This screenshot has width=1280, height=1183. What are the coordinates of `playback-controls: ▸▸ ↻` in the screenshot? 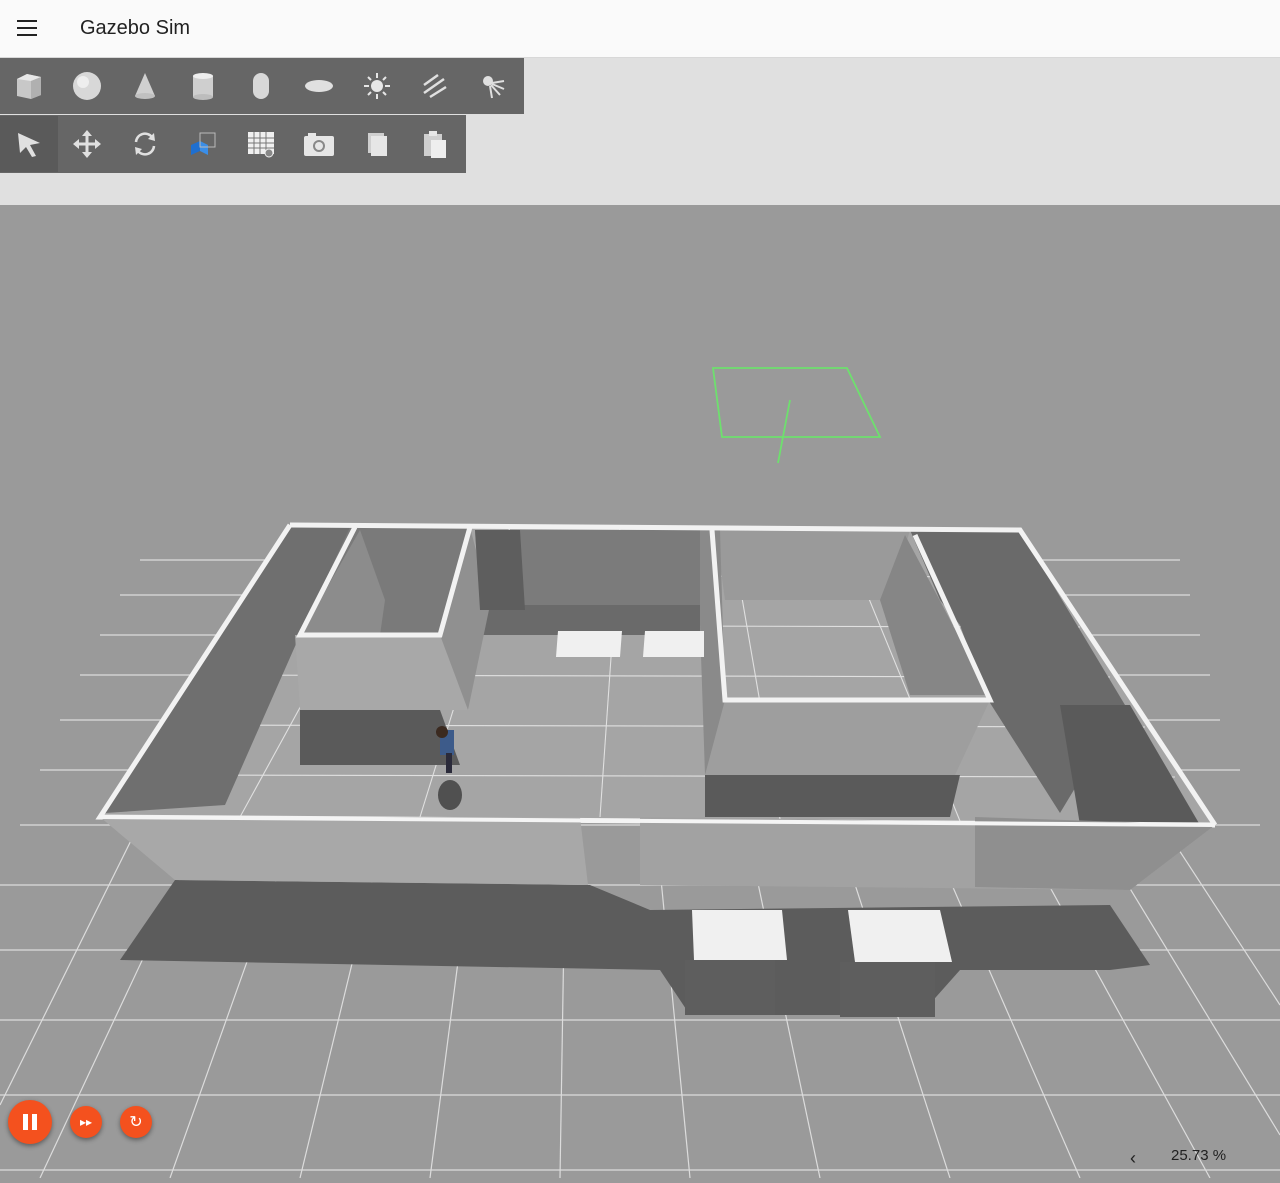 It's located at (80, 1122).